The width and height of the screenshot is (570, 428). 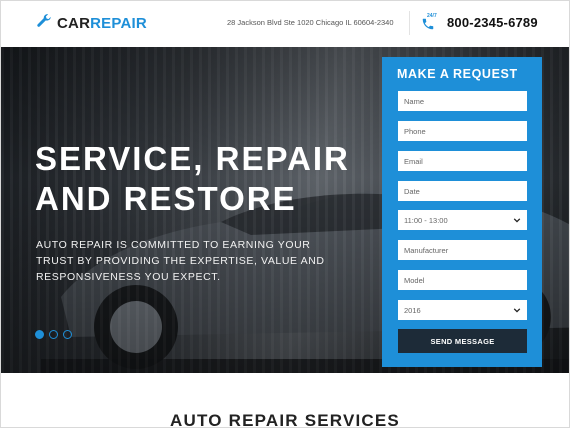 What do you see at coordinates (432, 22) in the screenshot?
I see `phone-24-7-icon: 24/7` at bounding box center [432, 22].